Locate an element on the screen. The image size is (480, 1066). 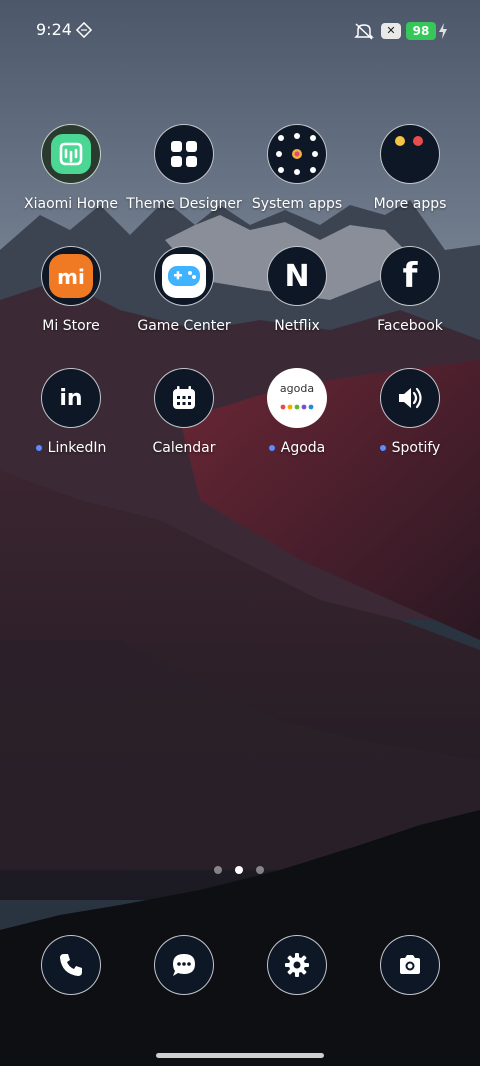
app-label: Facebook is located at coordinates (410, 326).